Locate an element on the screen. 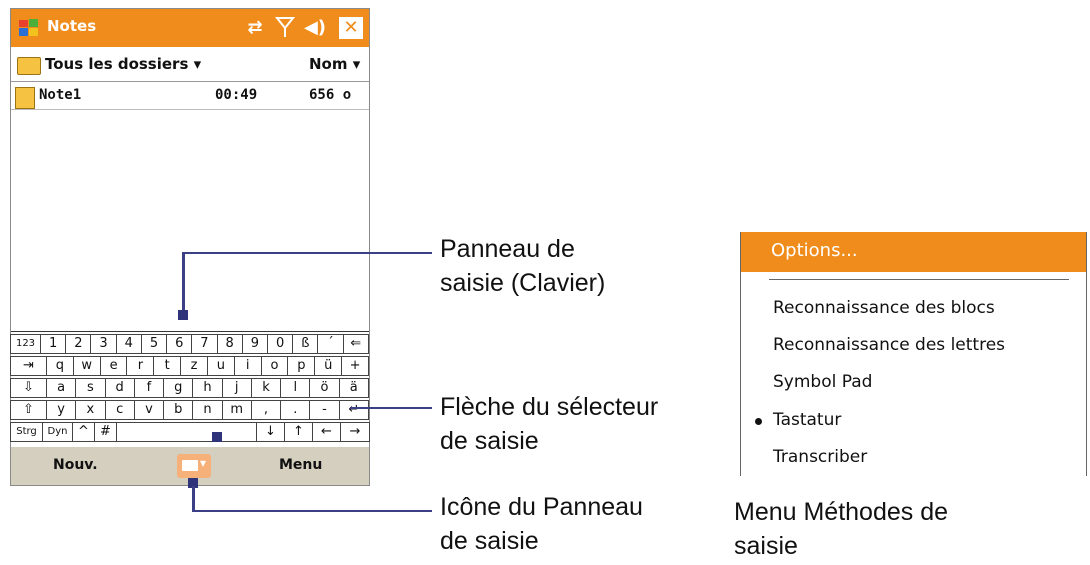  keyboard-key: s is located at coordinates (90, 388).